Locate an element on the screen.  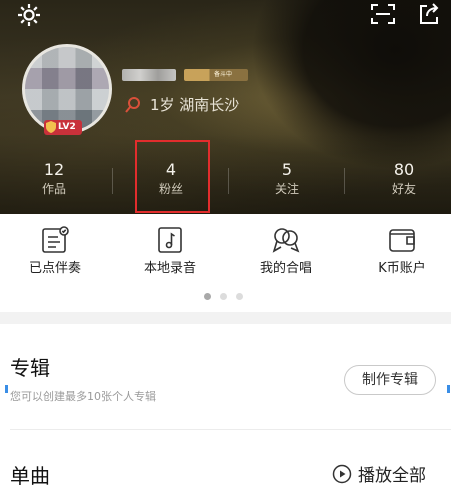
wallet-icon is located at coordinates (402, 240).